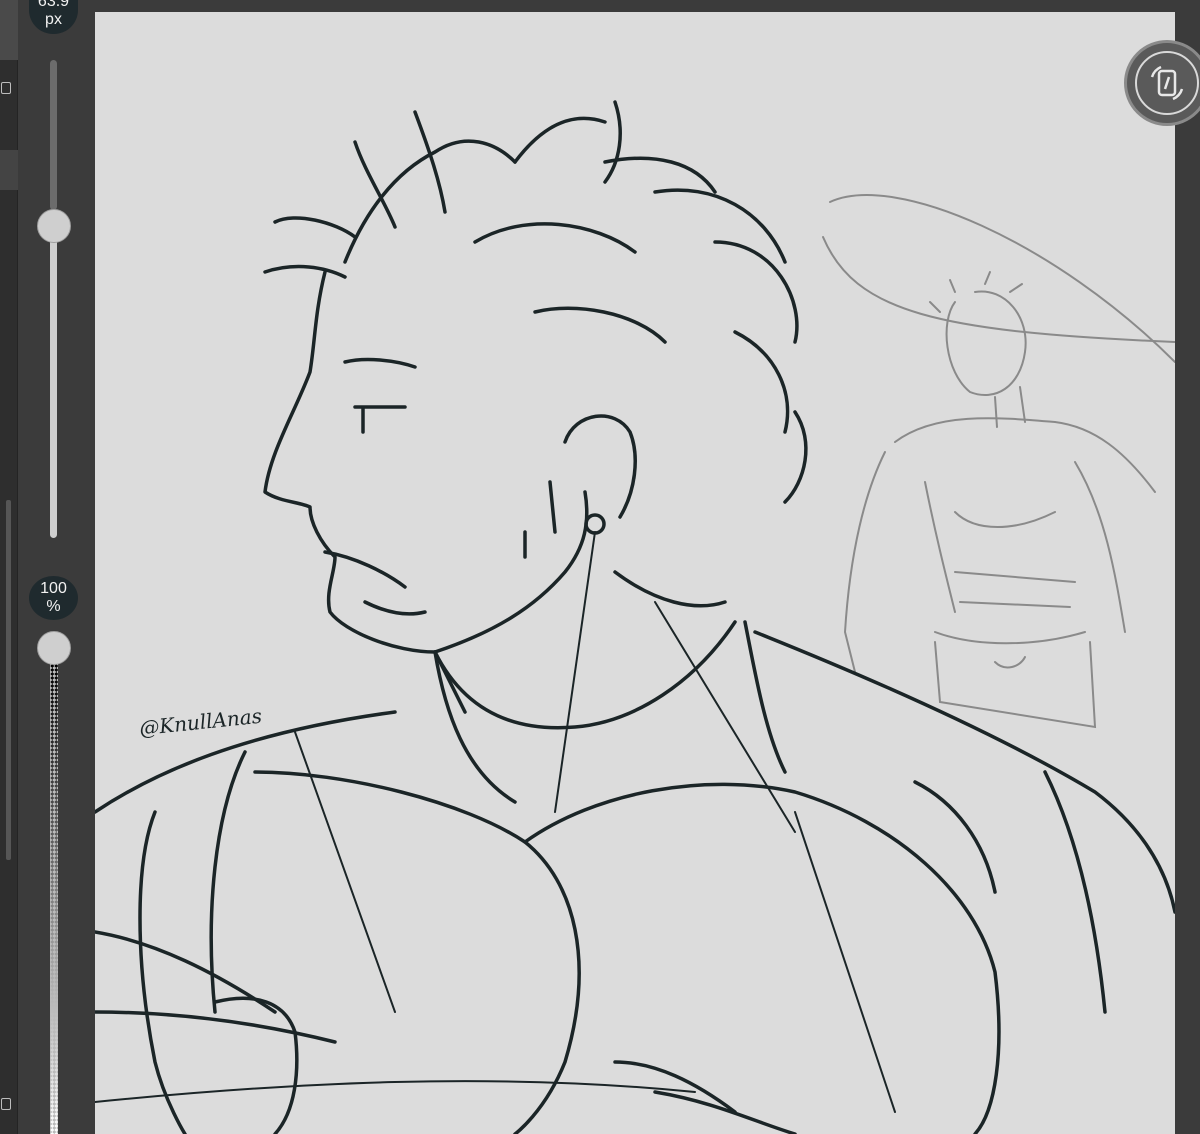 Image resolution: width=1200 pixels, height=1134 pixels. What do you see at coordinates (54, 648) in the screenshot?
I see `opacity-knob` at bounding box center [54, 648].